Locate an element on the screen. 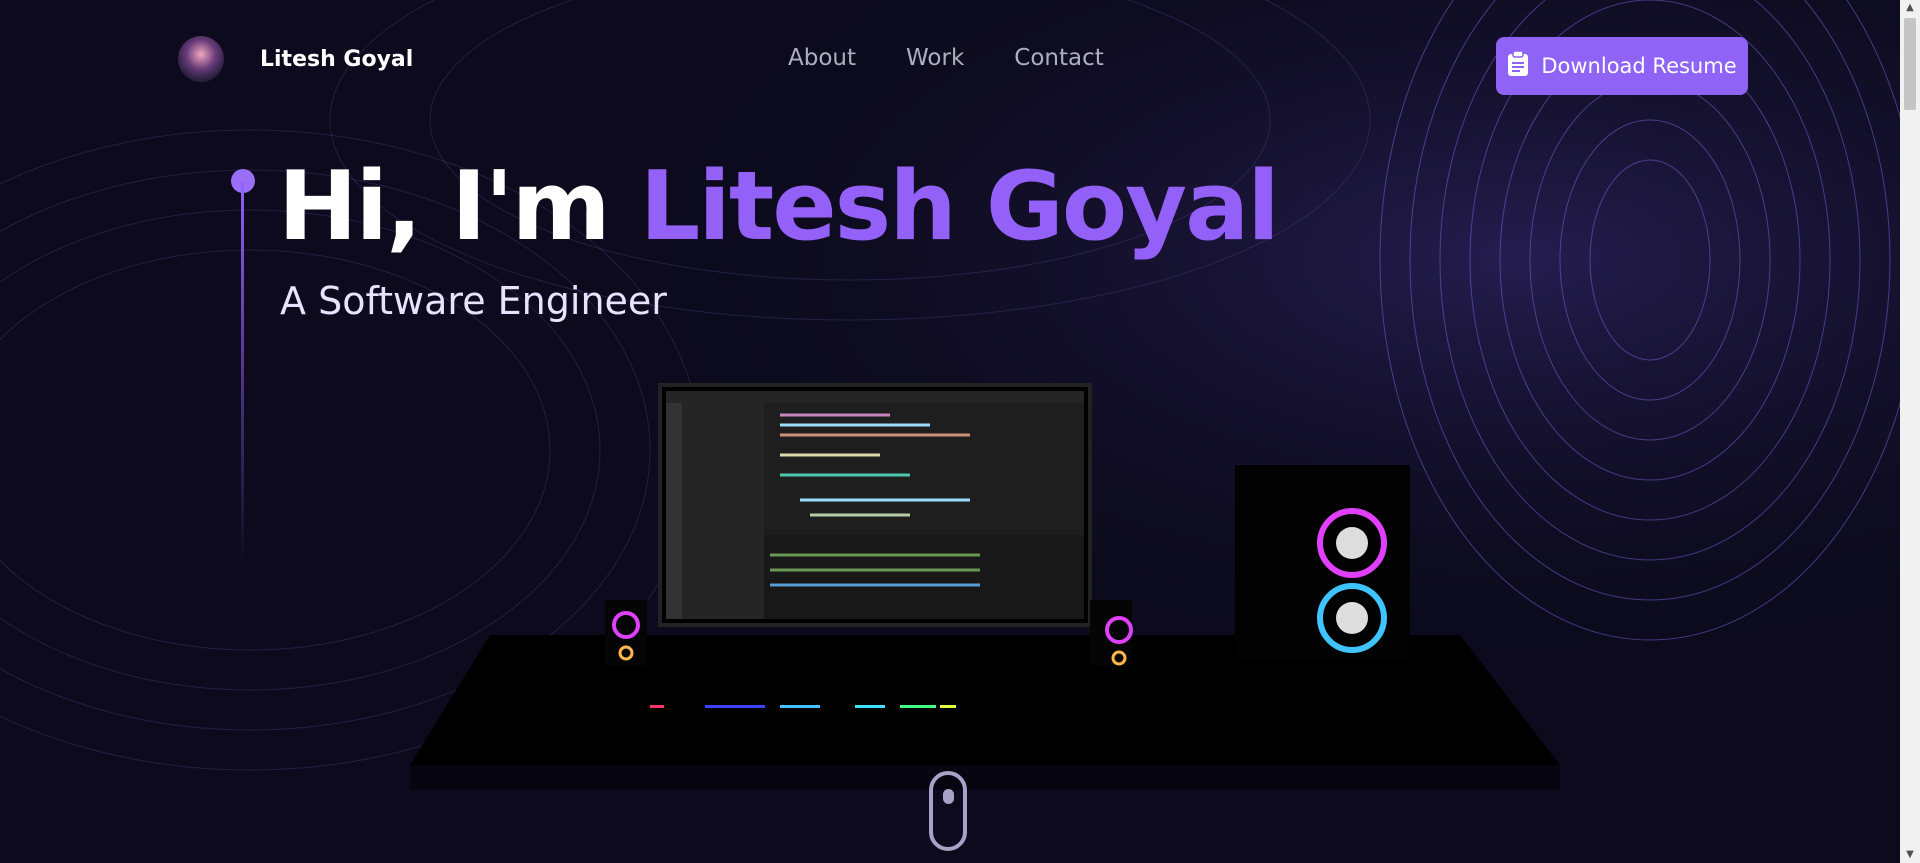 This screenshot has width=1920, height=863. nav-link-contact: Contact is located at coordinates (1058, 58).